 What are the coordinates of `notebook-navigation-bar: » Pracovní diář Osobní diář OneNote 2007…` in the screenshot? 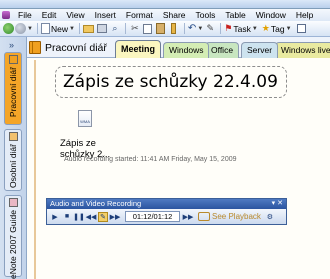 It's located at (13, 158).